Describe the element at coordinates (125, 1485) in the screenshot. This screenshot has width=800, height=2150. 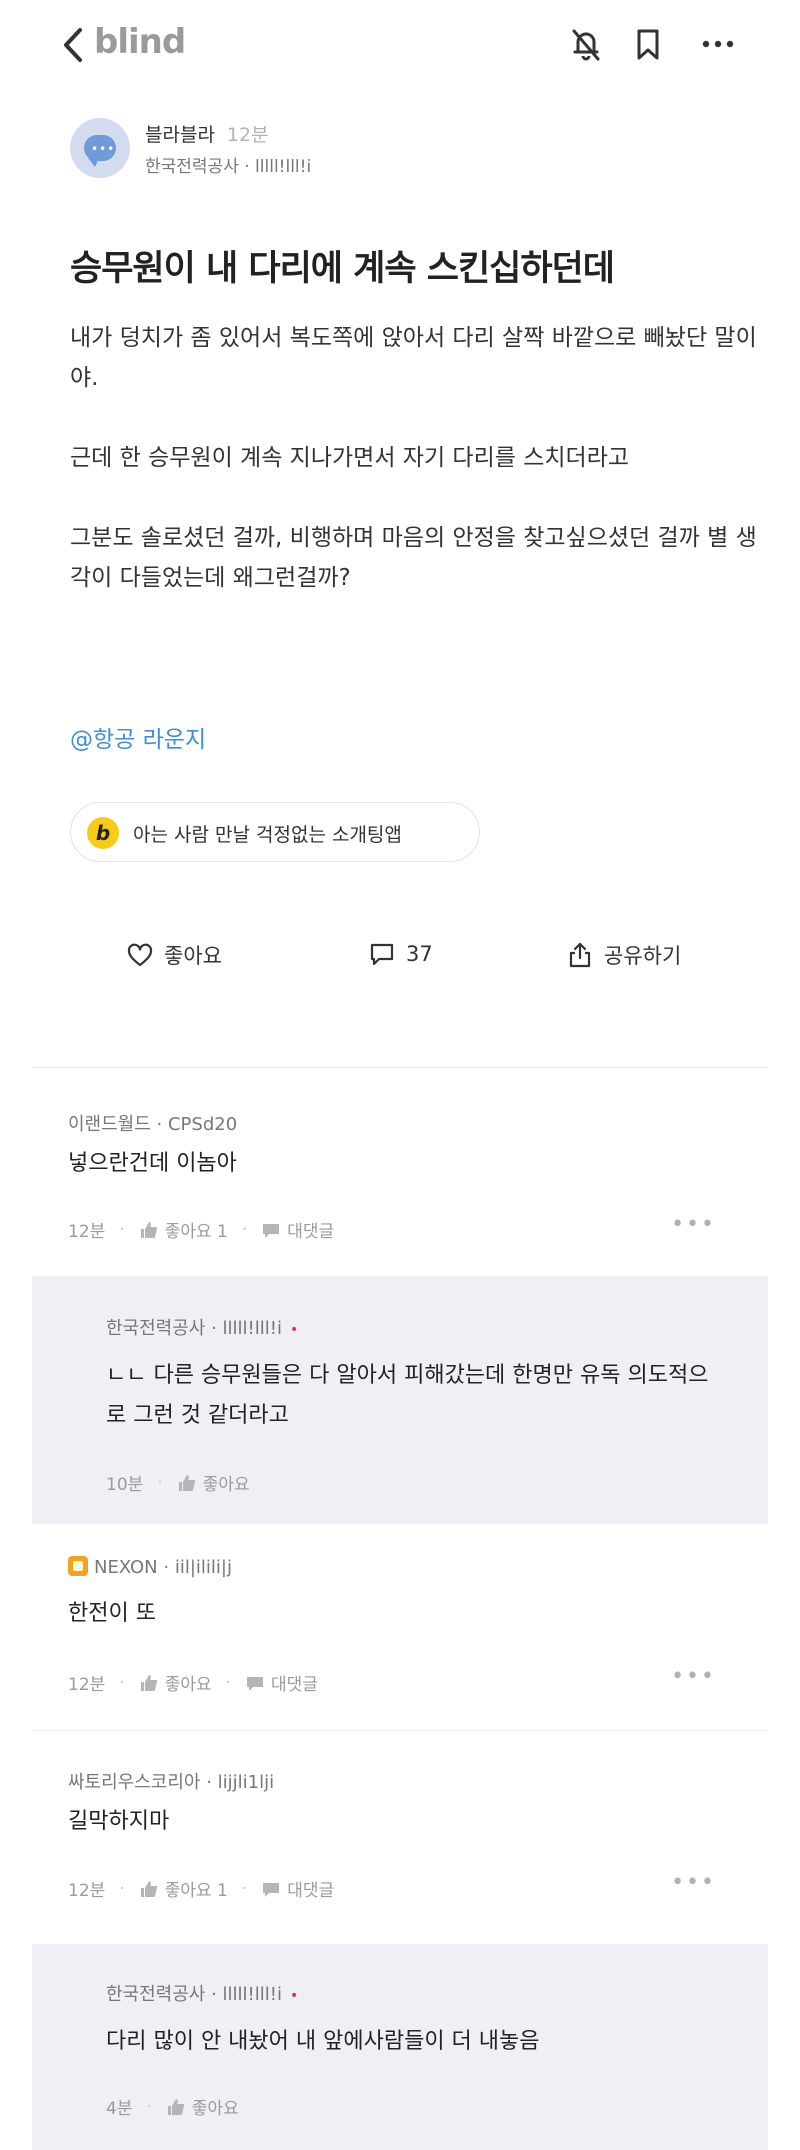
I see `comment-time: 10분` at that location.